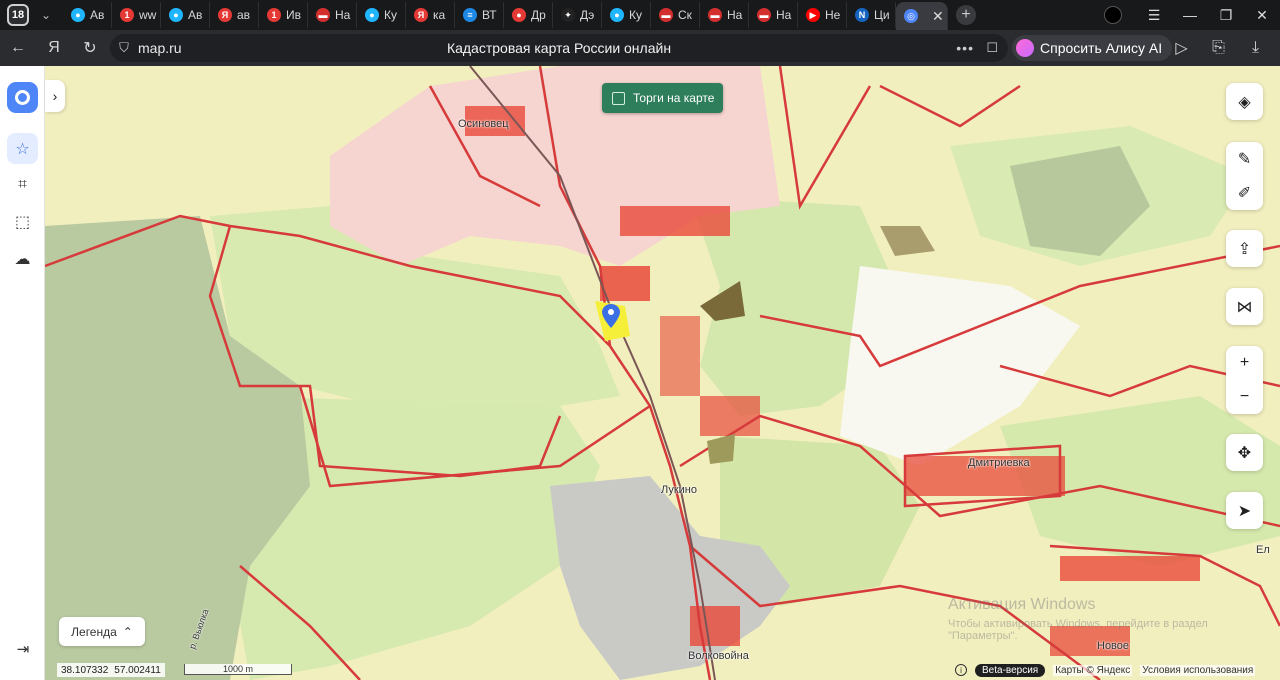  What do you see at coordinates (1113, 15) in the screenshot?
I see `profile-icon` at bounding box center [1113, 15].